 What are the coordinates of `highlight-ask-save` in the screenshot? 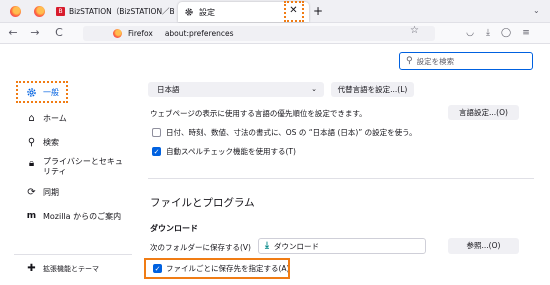 It's located at (217, 268).